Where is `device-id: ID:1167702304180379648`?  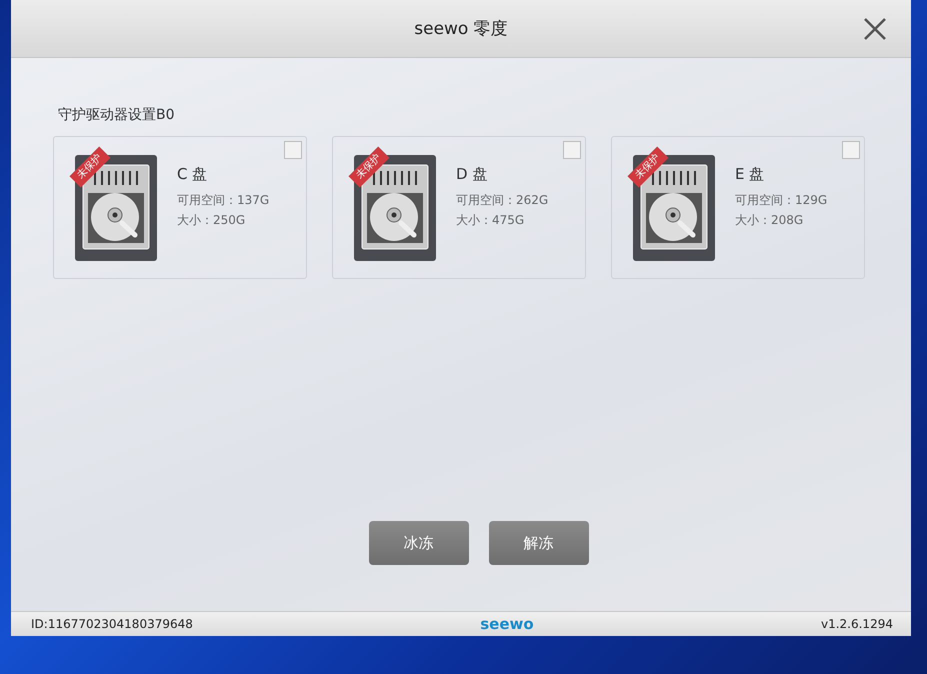 device-id: ID:1167702304180379648 is located at coordinates (112, 624).